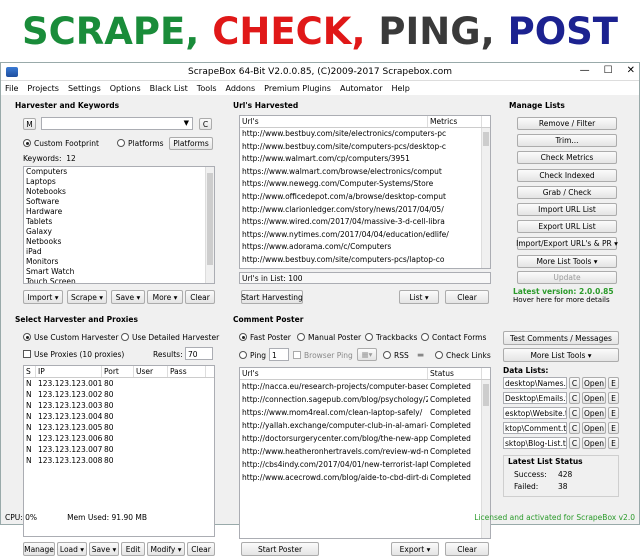 This screenshot has width=640, height=556. Describe the element at coordinates (151, 371) in the screenshot. I see `user-column-header: User` at that location.